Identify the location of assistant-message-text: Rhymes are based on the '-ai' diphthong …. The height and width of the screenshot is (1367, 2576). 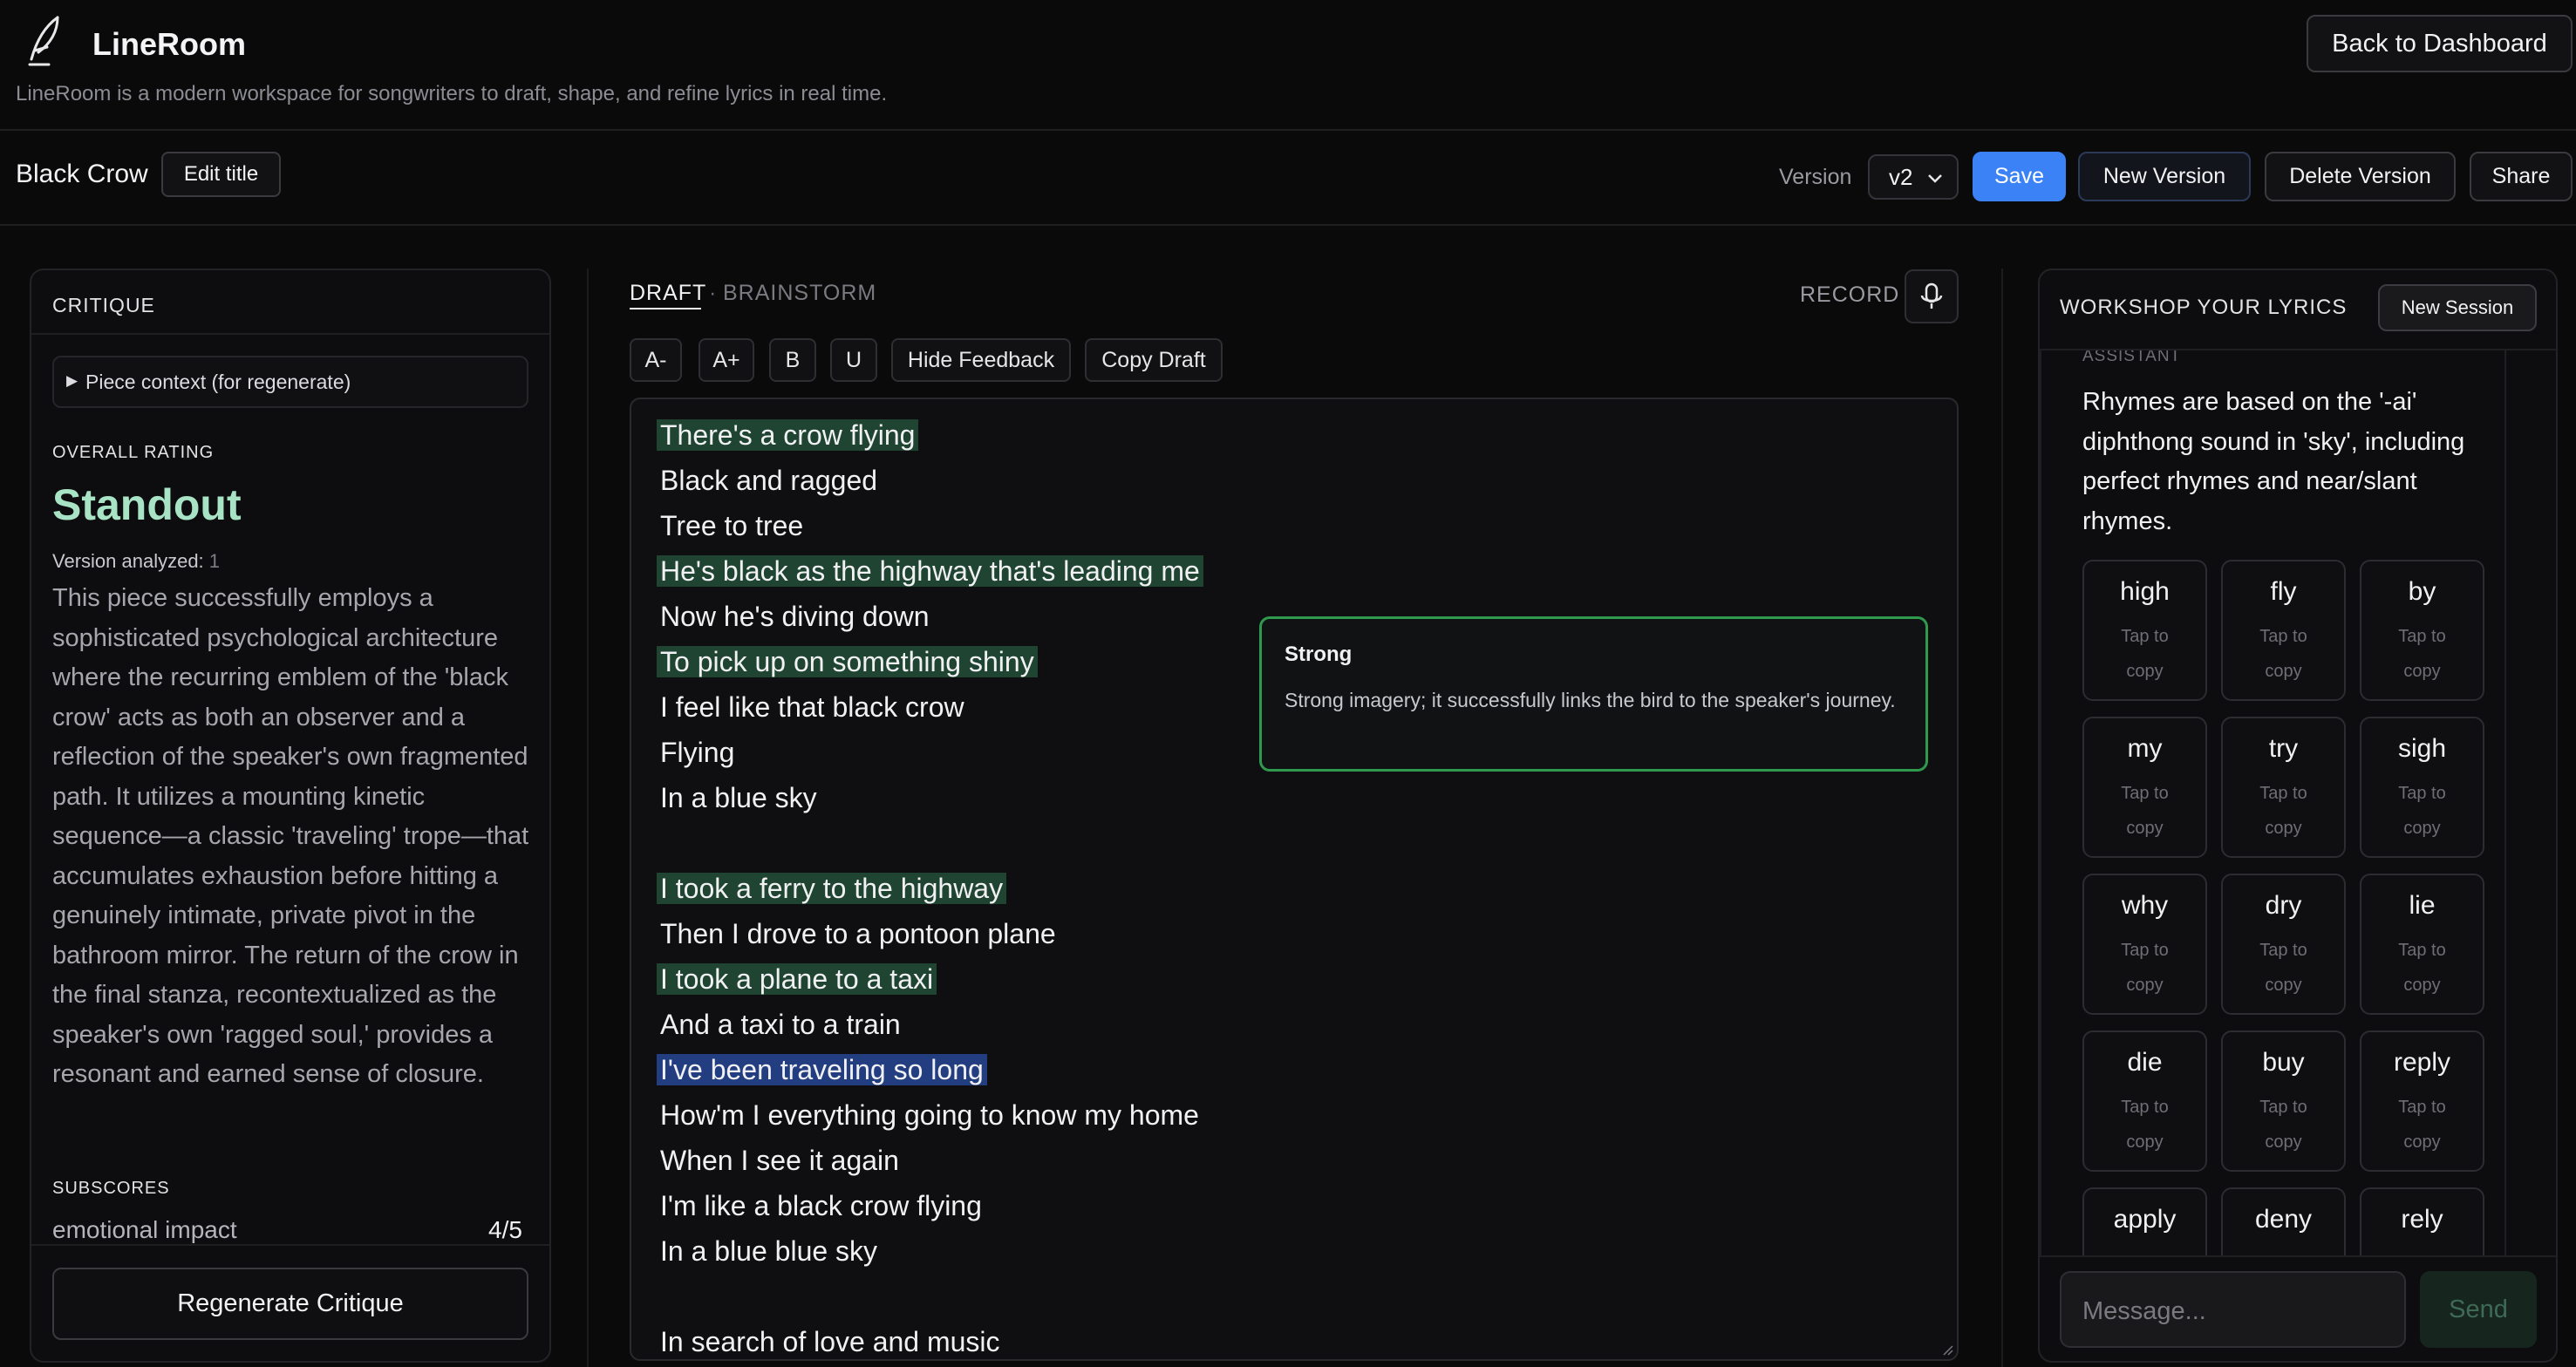
(2273, 461).